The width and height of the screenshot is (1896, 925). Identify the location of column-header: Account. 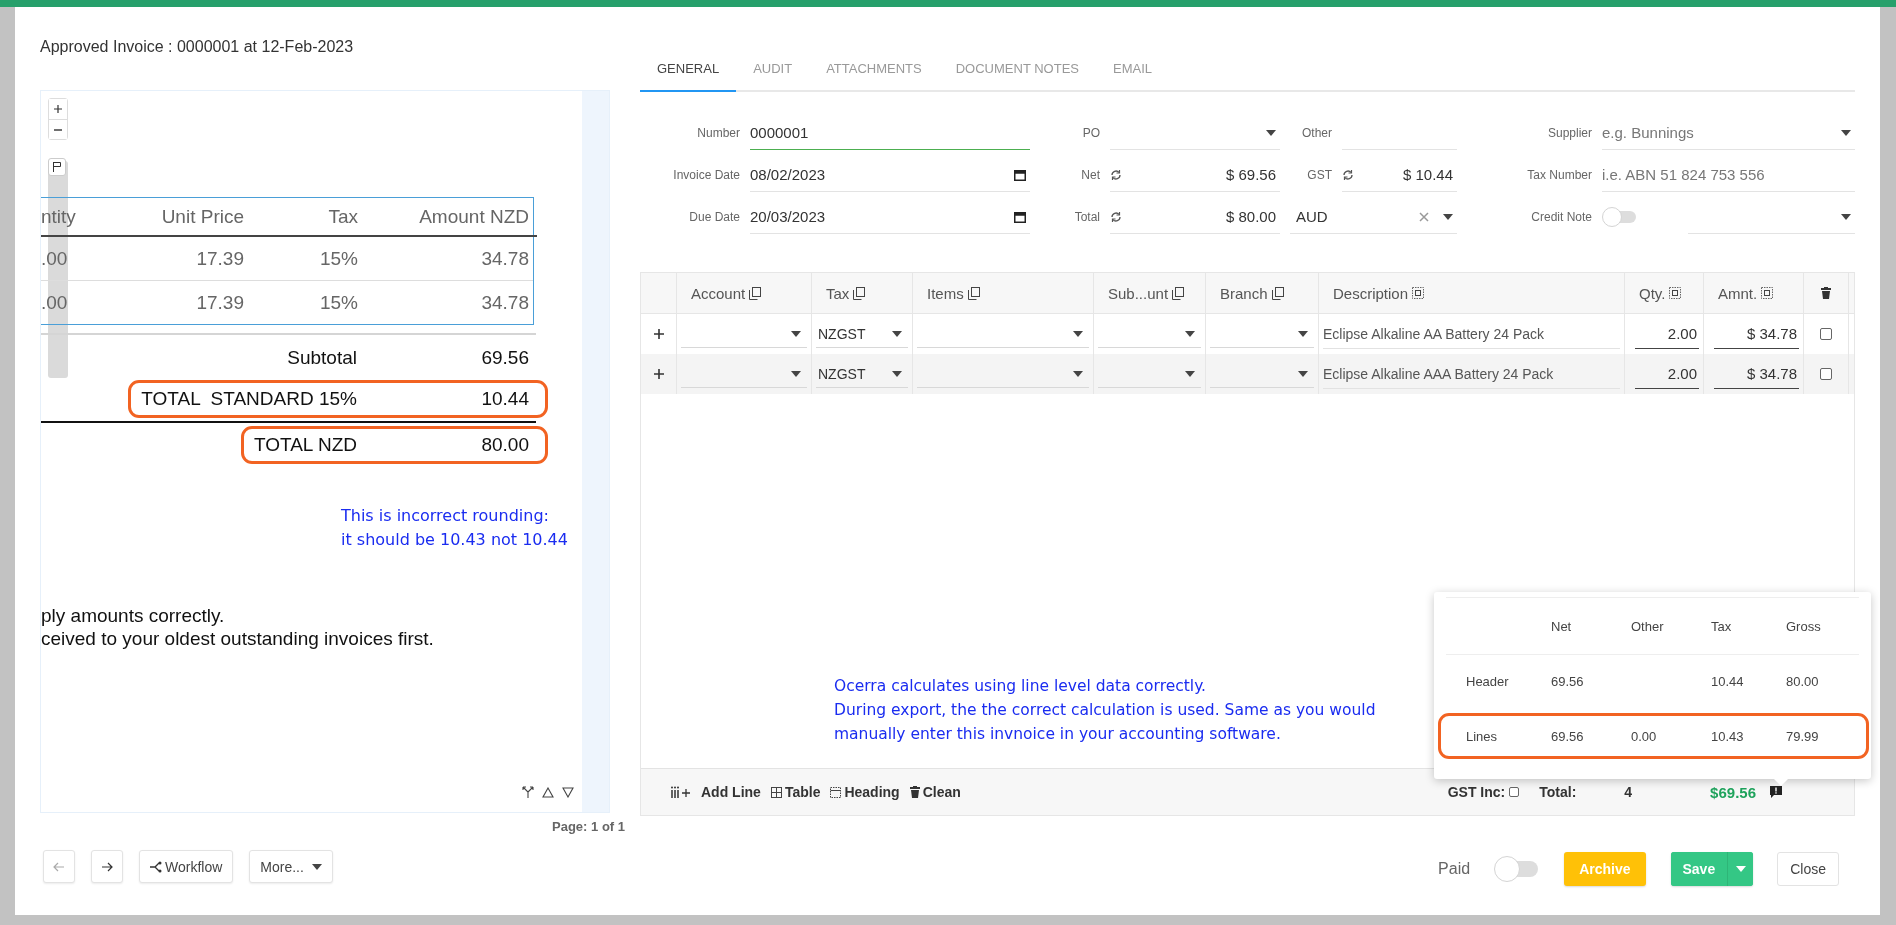
(718, 293).